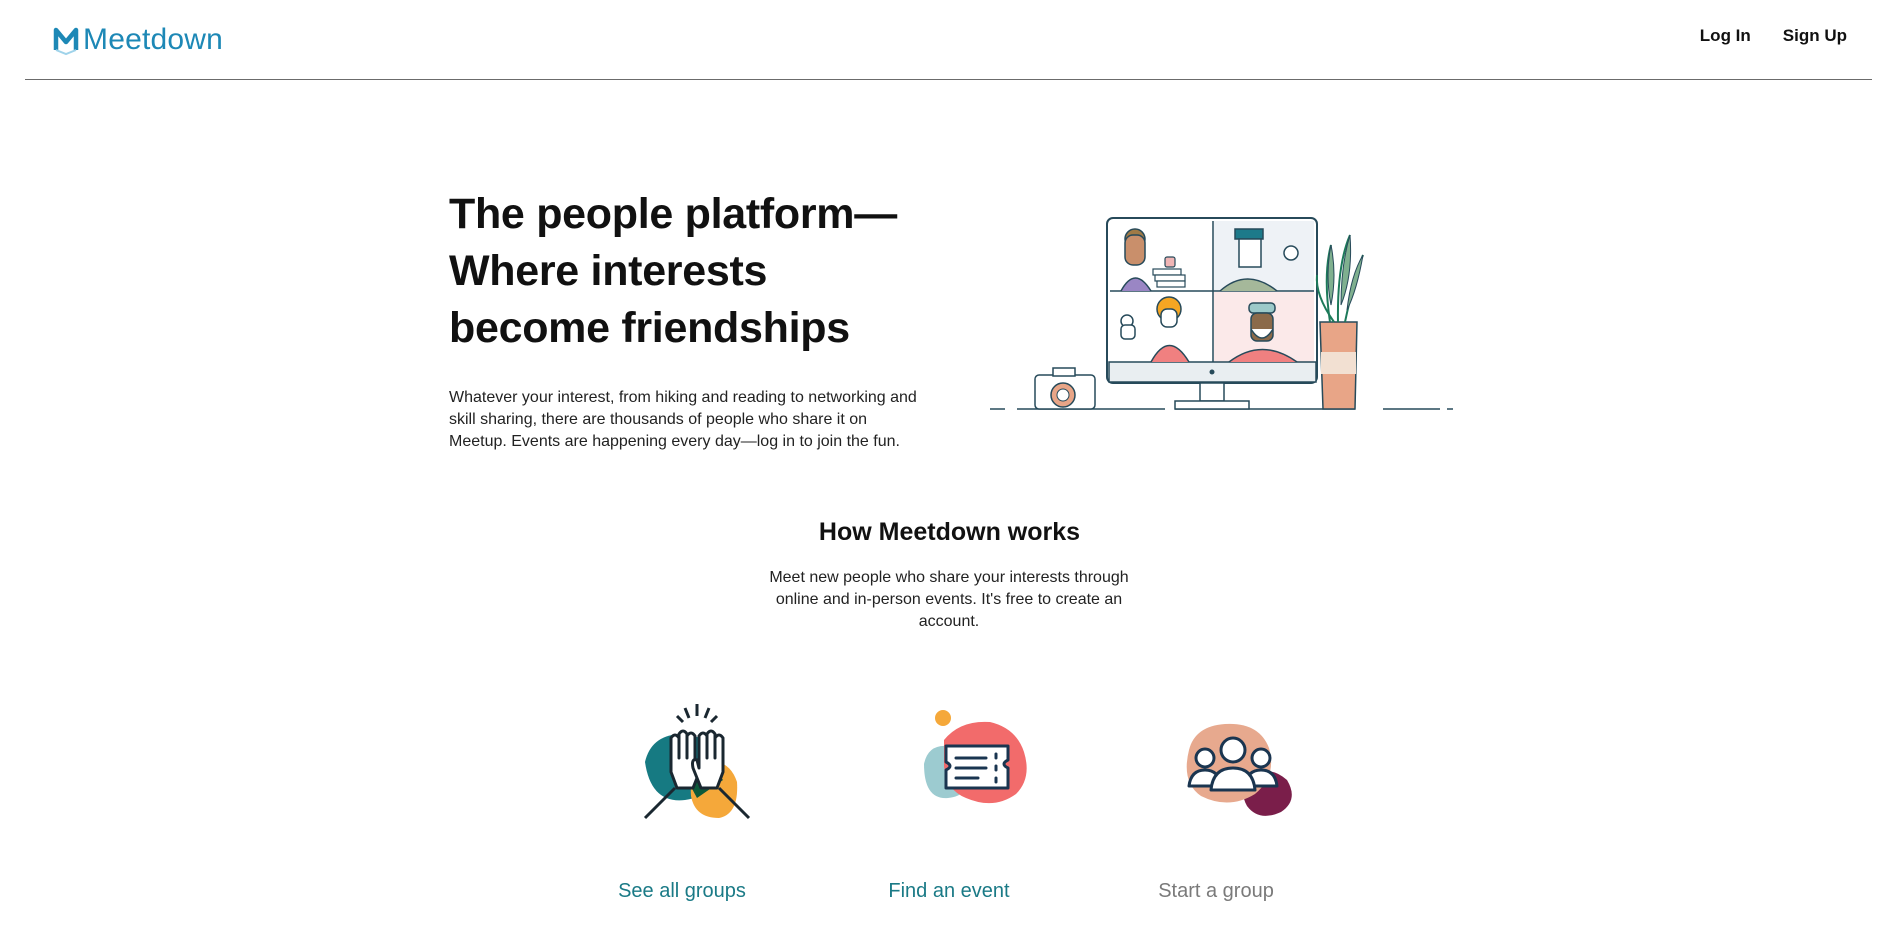  What do you see at coordinates (949, 891) in the screenshot?
I see `find-an-event-link: Find an event` at bounding box center [949, 891].